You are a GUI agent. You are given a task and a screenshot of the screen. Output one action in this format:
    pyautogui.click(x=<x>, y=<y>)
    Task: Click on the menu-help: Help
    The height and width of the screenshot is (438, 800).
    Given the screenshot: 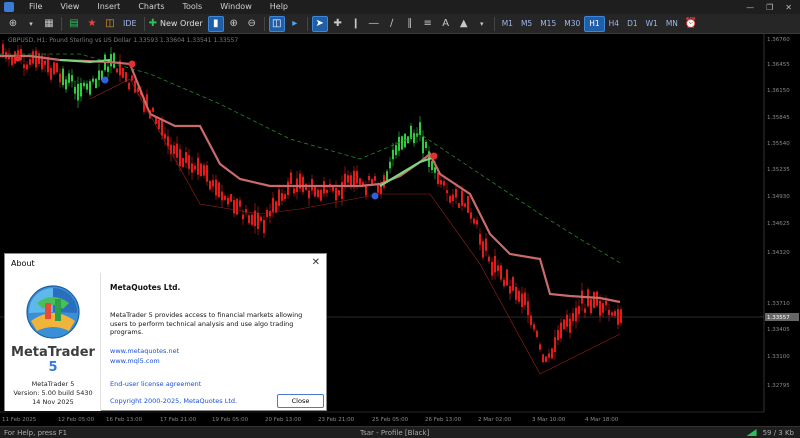 What is the action you would take?
    pyautogui.click(x=279, y=7)
    